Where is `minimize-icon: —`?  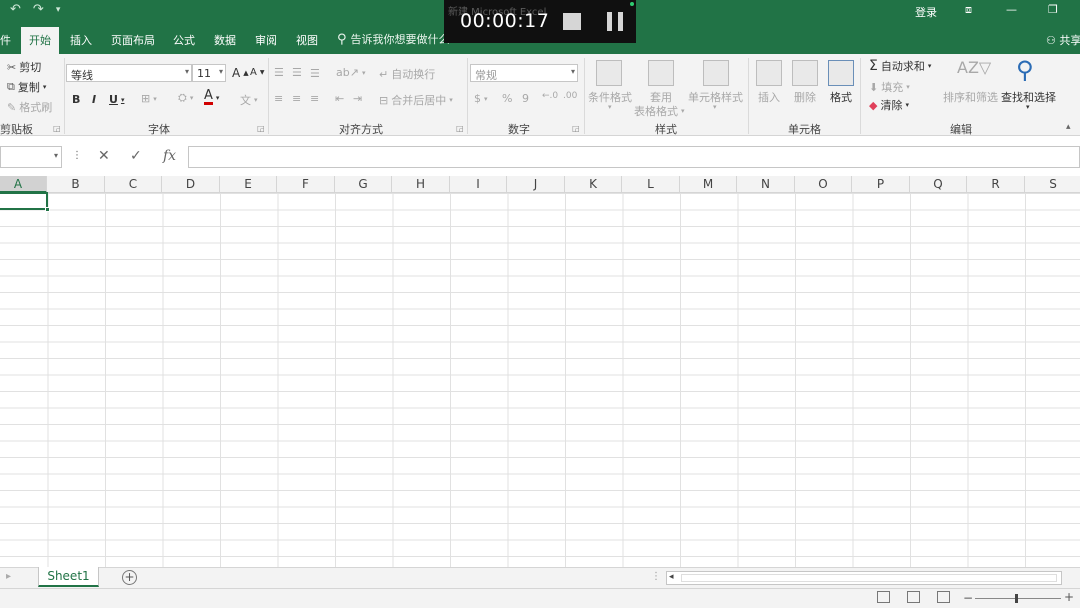
minimize-icon: — is located at coordinates (1011, 9).